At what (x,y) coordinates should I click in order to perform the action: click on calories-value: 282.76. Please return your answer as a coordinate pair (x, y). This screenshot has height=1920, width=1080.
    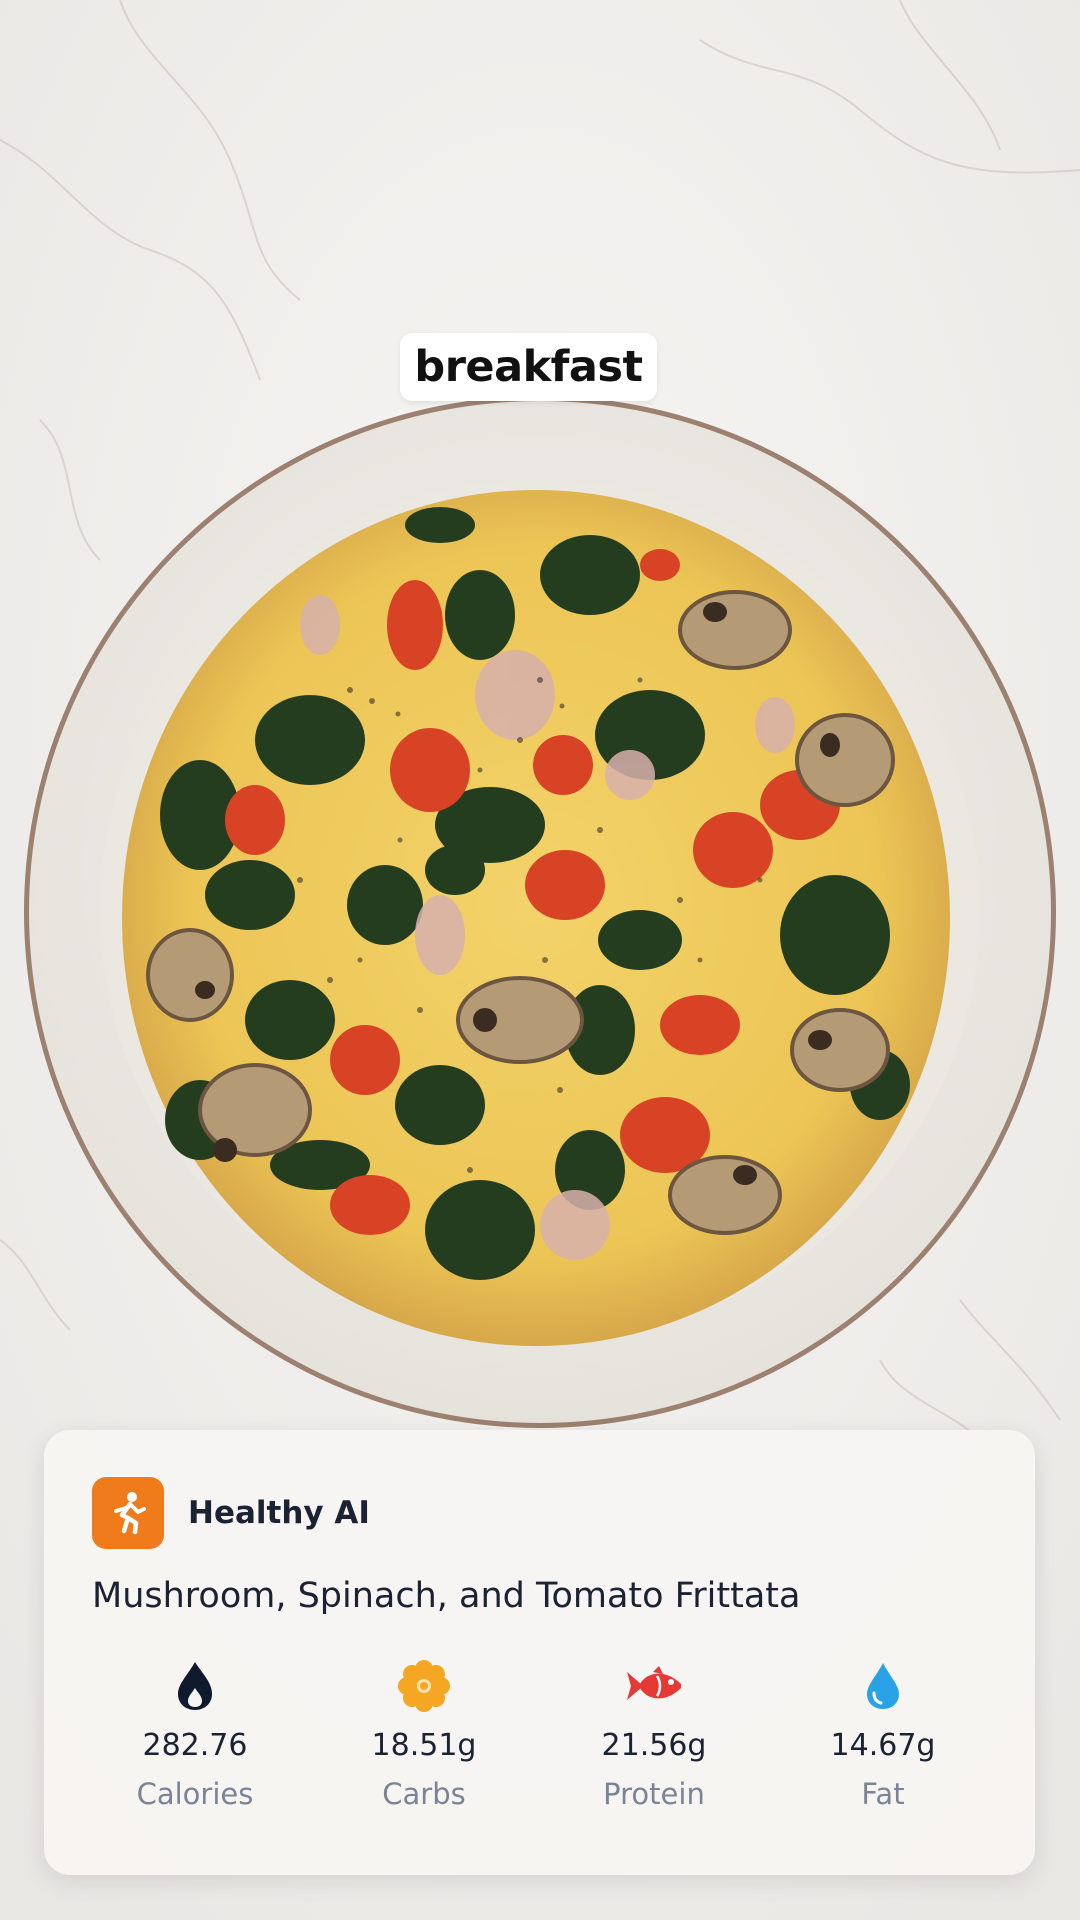
    Looking at the image, I should click on (195, 1745).